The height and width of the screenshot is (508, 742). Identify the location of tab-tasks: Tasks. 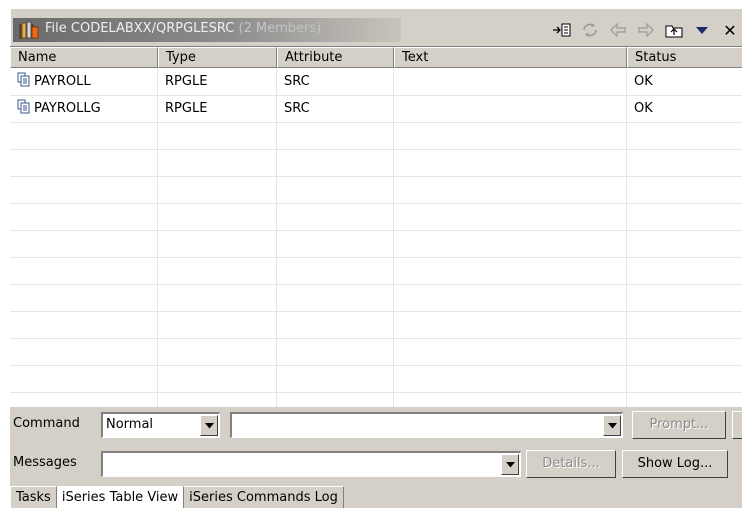
(33, 497).